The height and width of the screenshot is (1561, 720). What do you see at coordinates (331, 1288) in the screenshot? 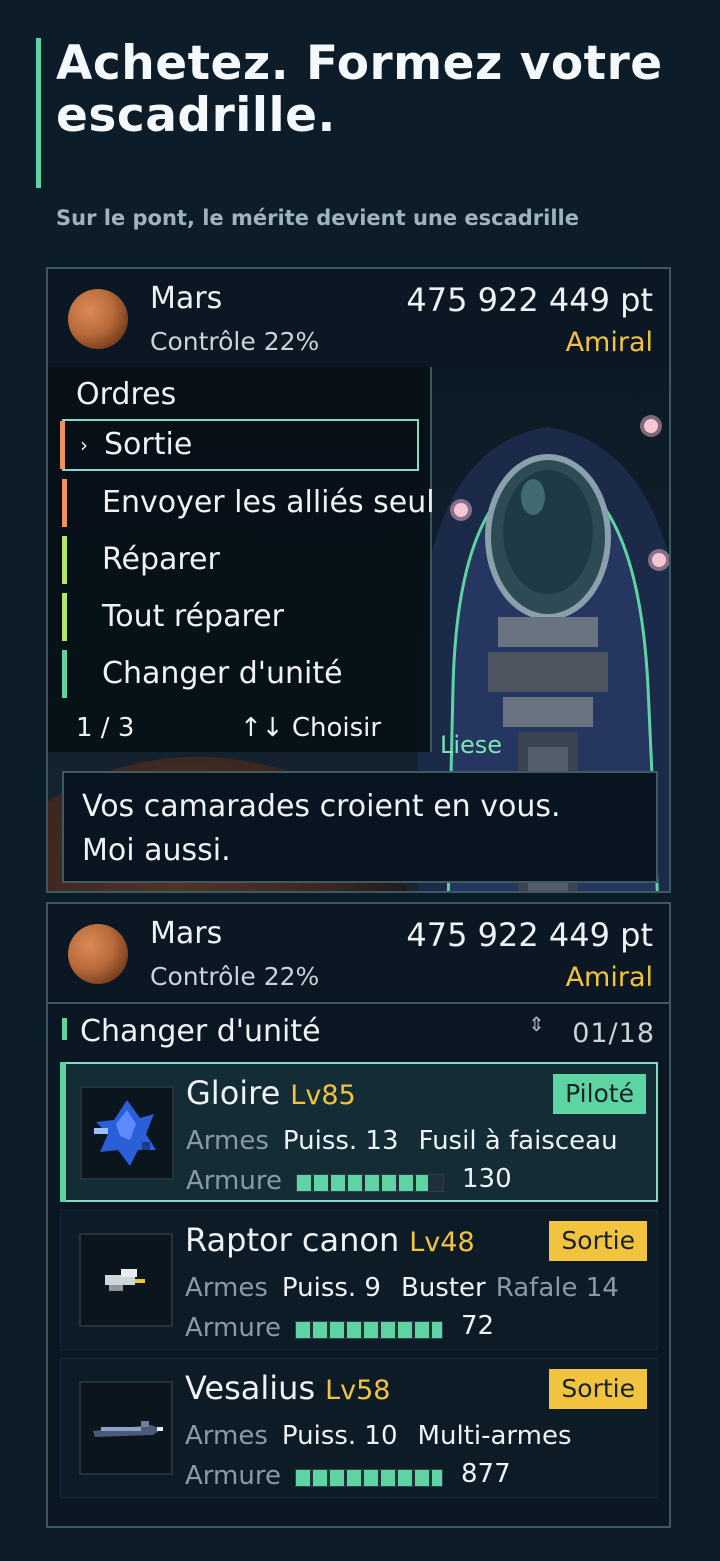
I see `weapon-power: Puiss. 9` at bounding box center [331, 1288].